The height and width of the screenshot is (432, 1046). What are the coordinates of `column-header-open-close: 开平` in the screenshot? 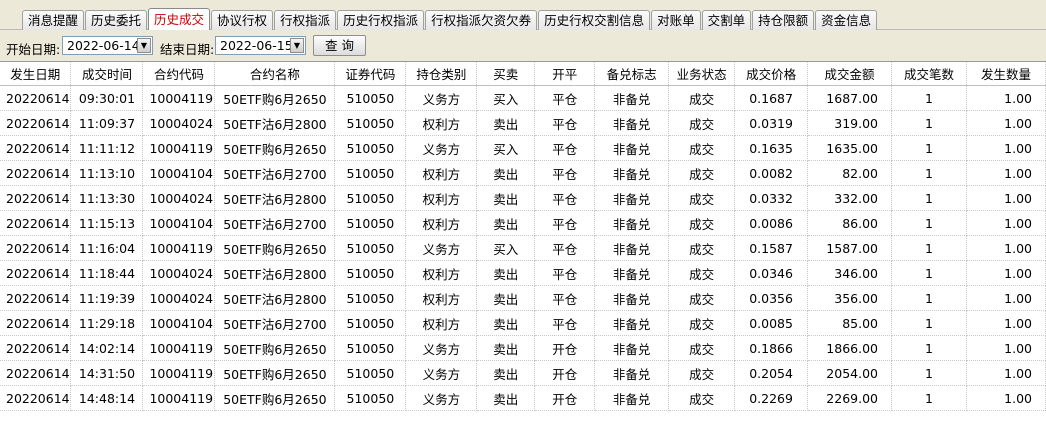 It's located at (565, 74).